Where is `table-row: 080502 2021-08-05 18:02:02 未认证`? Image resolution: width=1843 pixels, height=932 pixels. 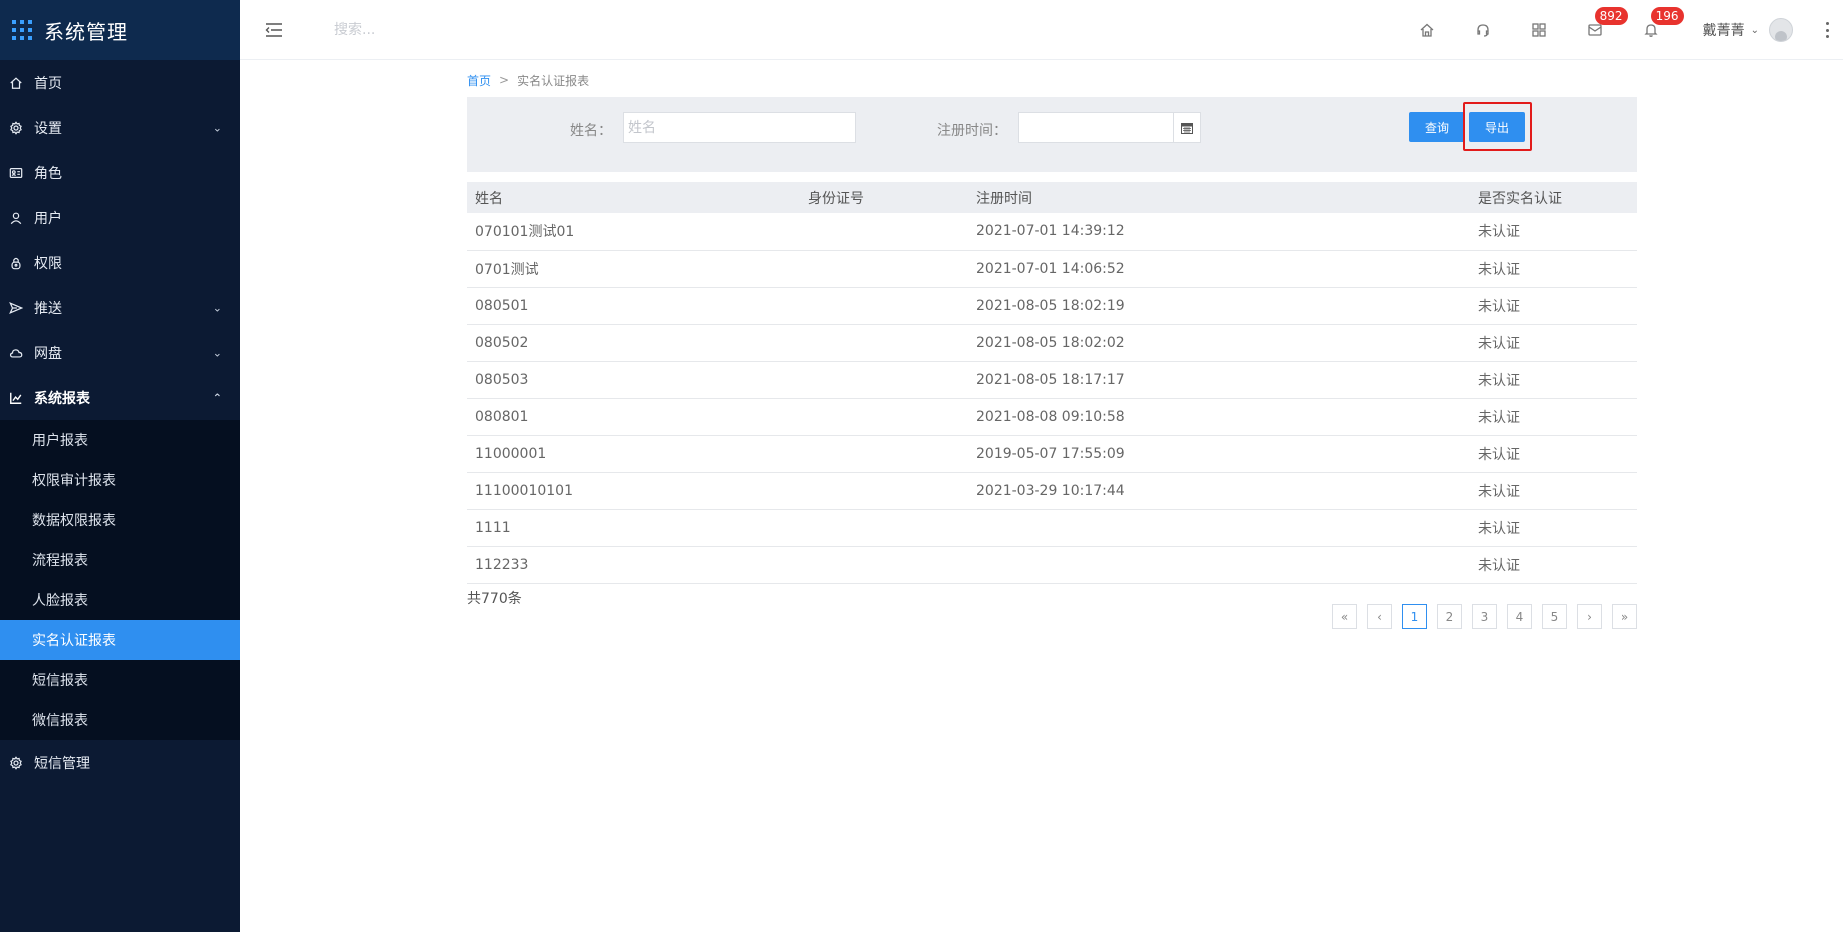
table-row: 080502 2021-08-05 18:02:02 未认证 is located at coordinates (1052, 342).